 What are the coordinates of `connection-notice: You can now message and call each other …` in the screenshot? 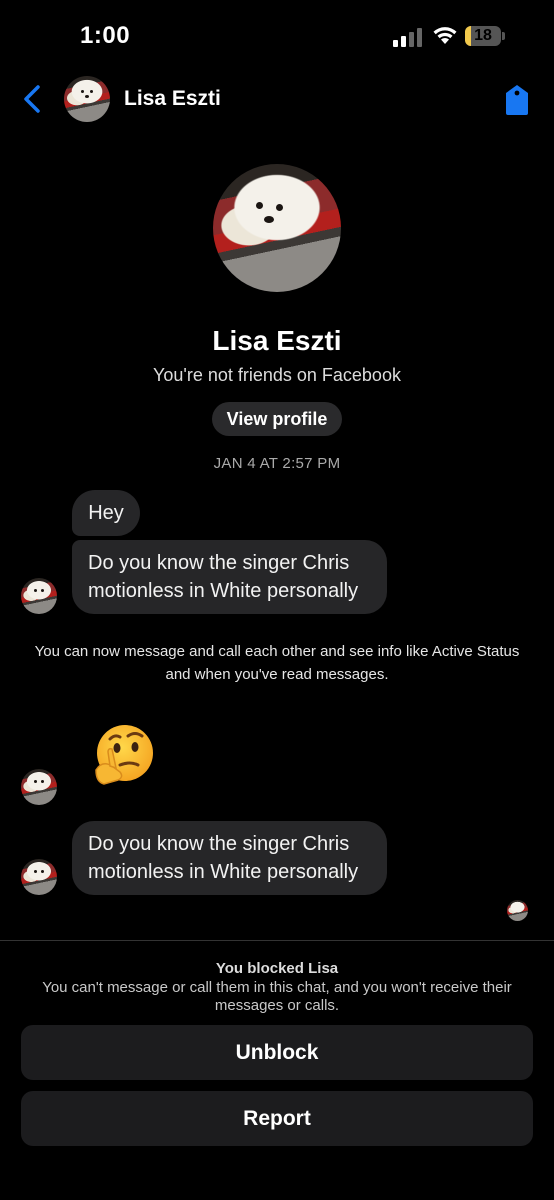 It's located at (277, 663).